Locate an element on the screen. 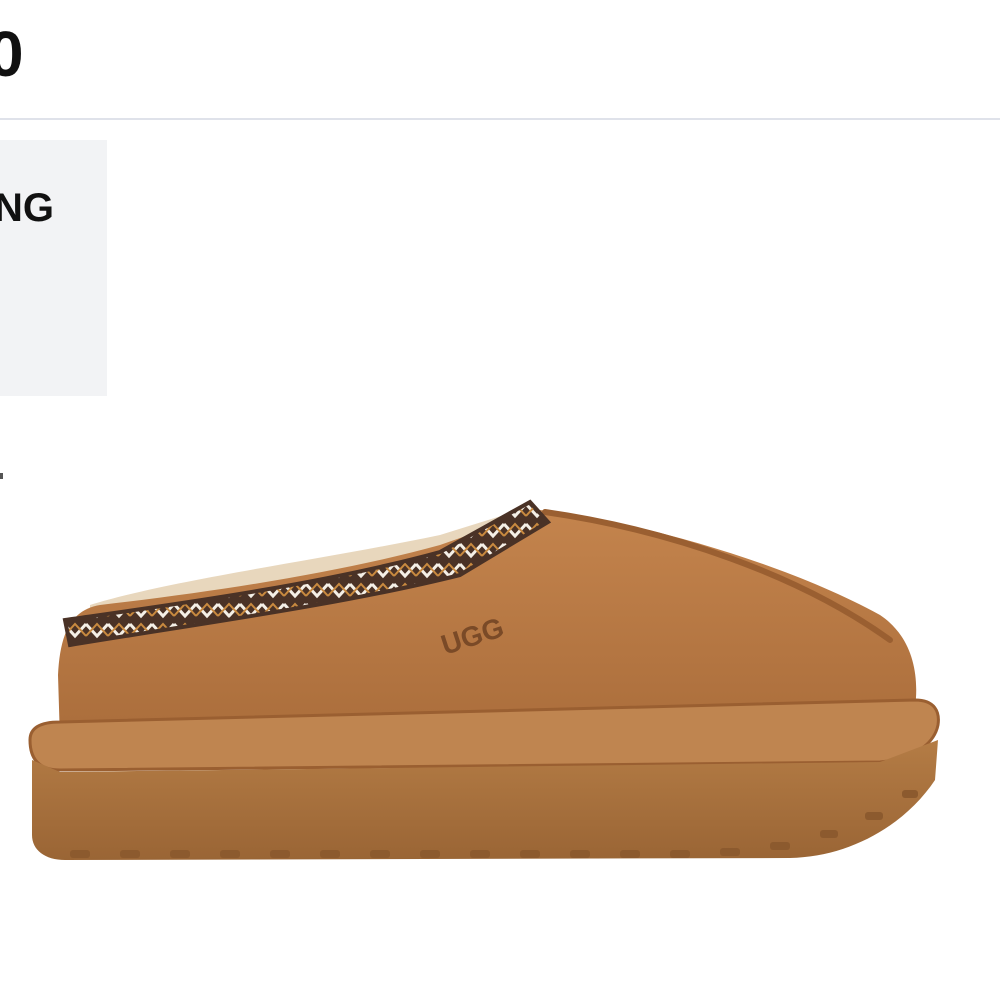 The height and width of the screenshot is (1000, 1000). info-card: NG is located at coordinates (53, 309).